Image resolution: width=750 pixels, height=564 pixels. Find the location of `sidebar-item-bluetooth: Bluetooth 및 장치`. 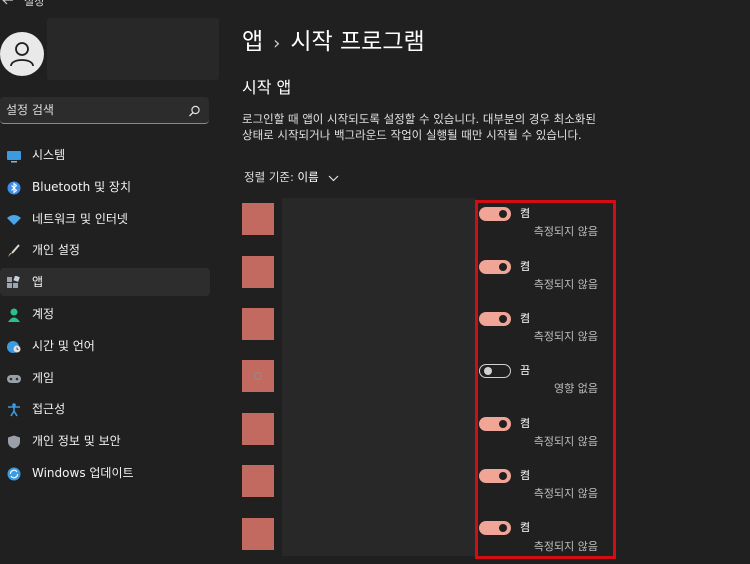

sidebar-item-bluetooth: Bluetooth 및 장치 is located at coordinates (105, 187).